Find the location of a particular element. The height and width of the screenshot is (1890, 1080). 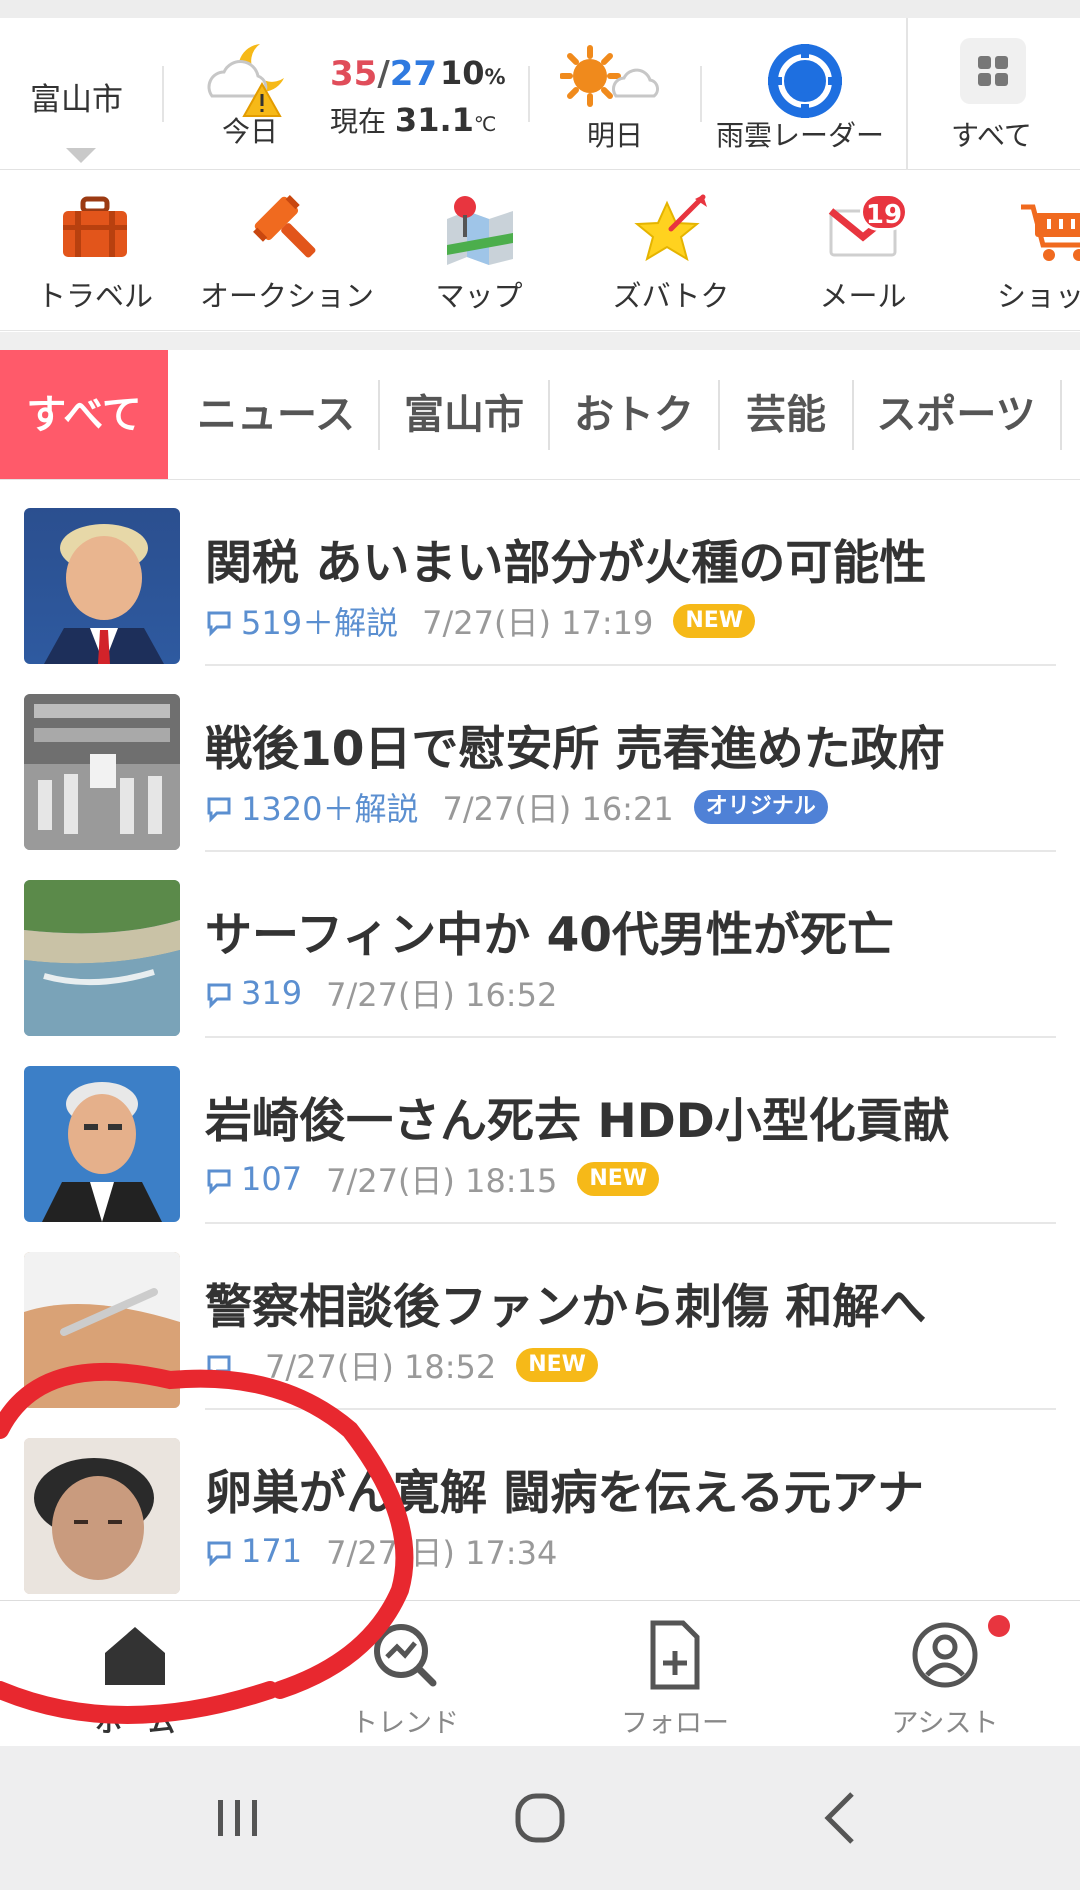

tab-entertainment: 芸能 is located at coordinates (786, 414).